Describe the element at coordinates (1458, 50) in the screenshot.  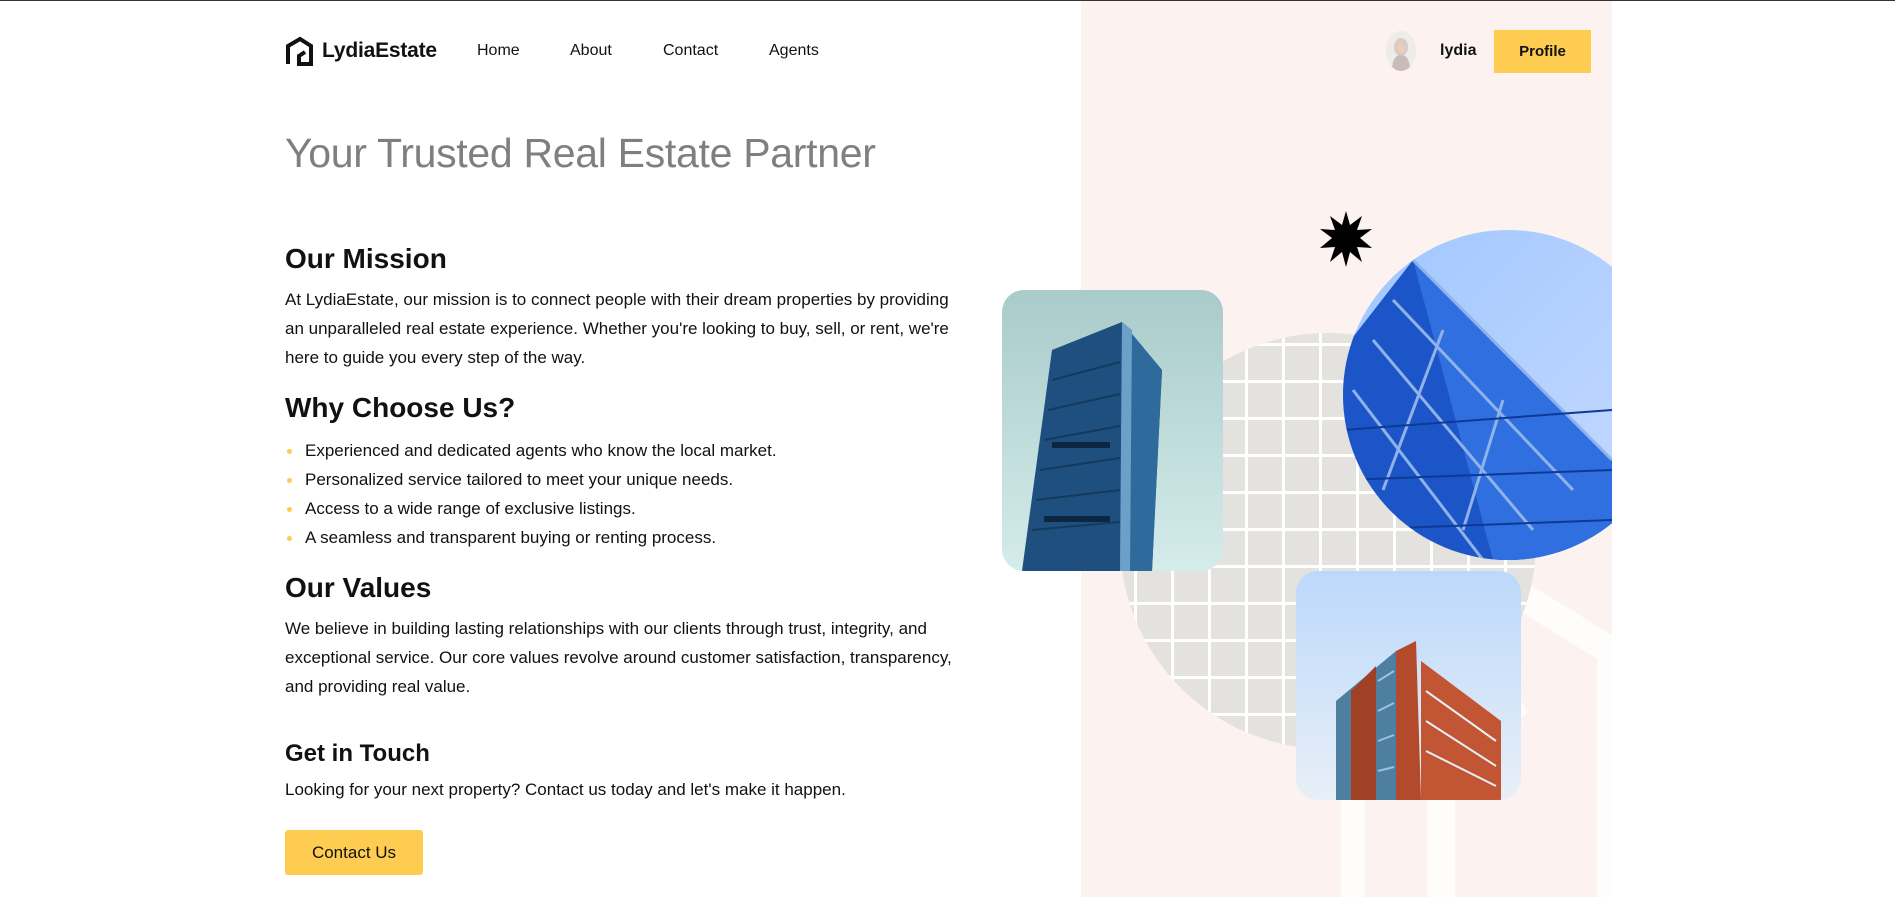
I see `user-name: lydia` at that location.